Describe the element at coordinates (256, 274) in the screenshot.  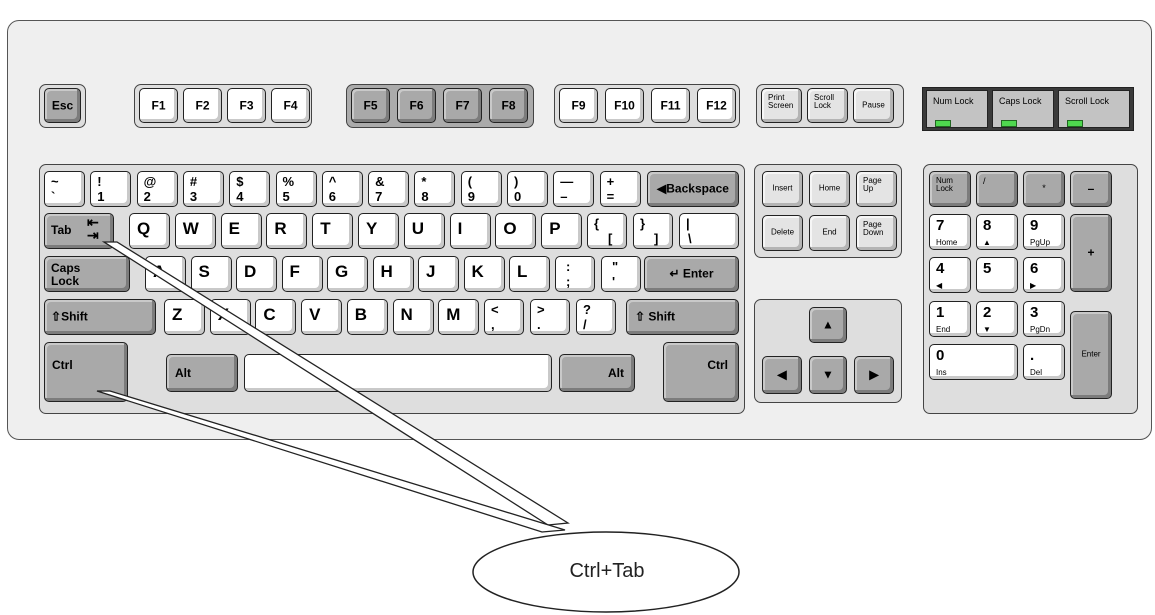
I see `key-d: D` at that location.